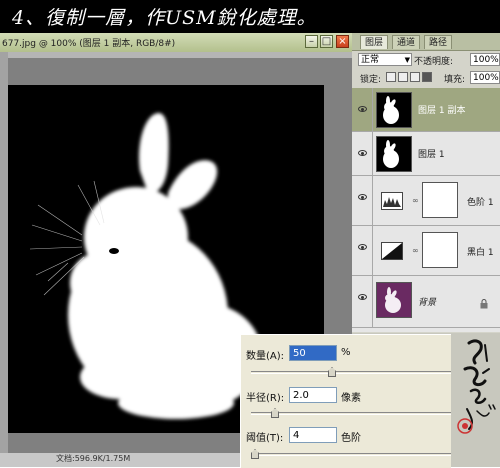 The height and width of the screenshot is (468, 500). What do you see at coordinates (351, 398) in the screenshot?
I see `radius-unit: 像素` at bounding box center [351, 398].